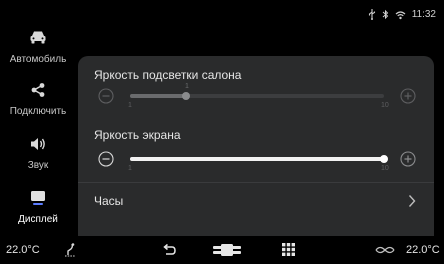  What do you see at coordinates (288, 249) in the screenshot?
I see `apps-grid-icon` at bounding box center [288, 249].